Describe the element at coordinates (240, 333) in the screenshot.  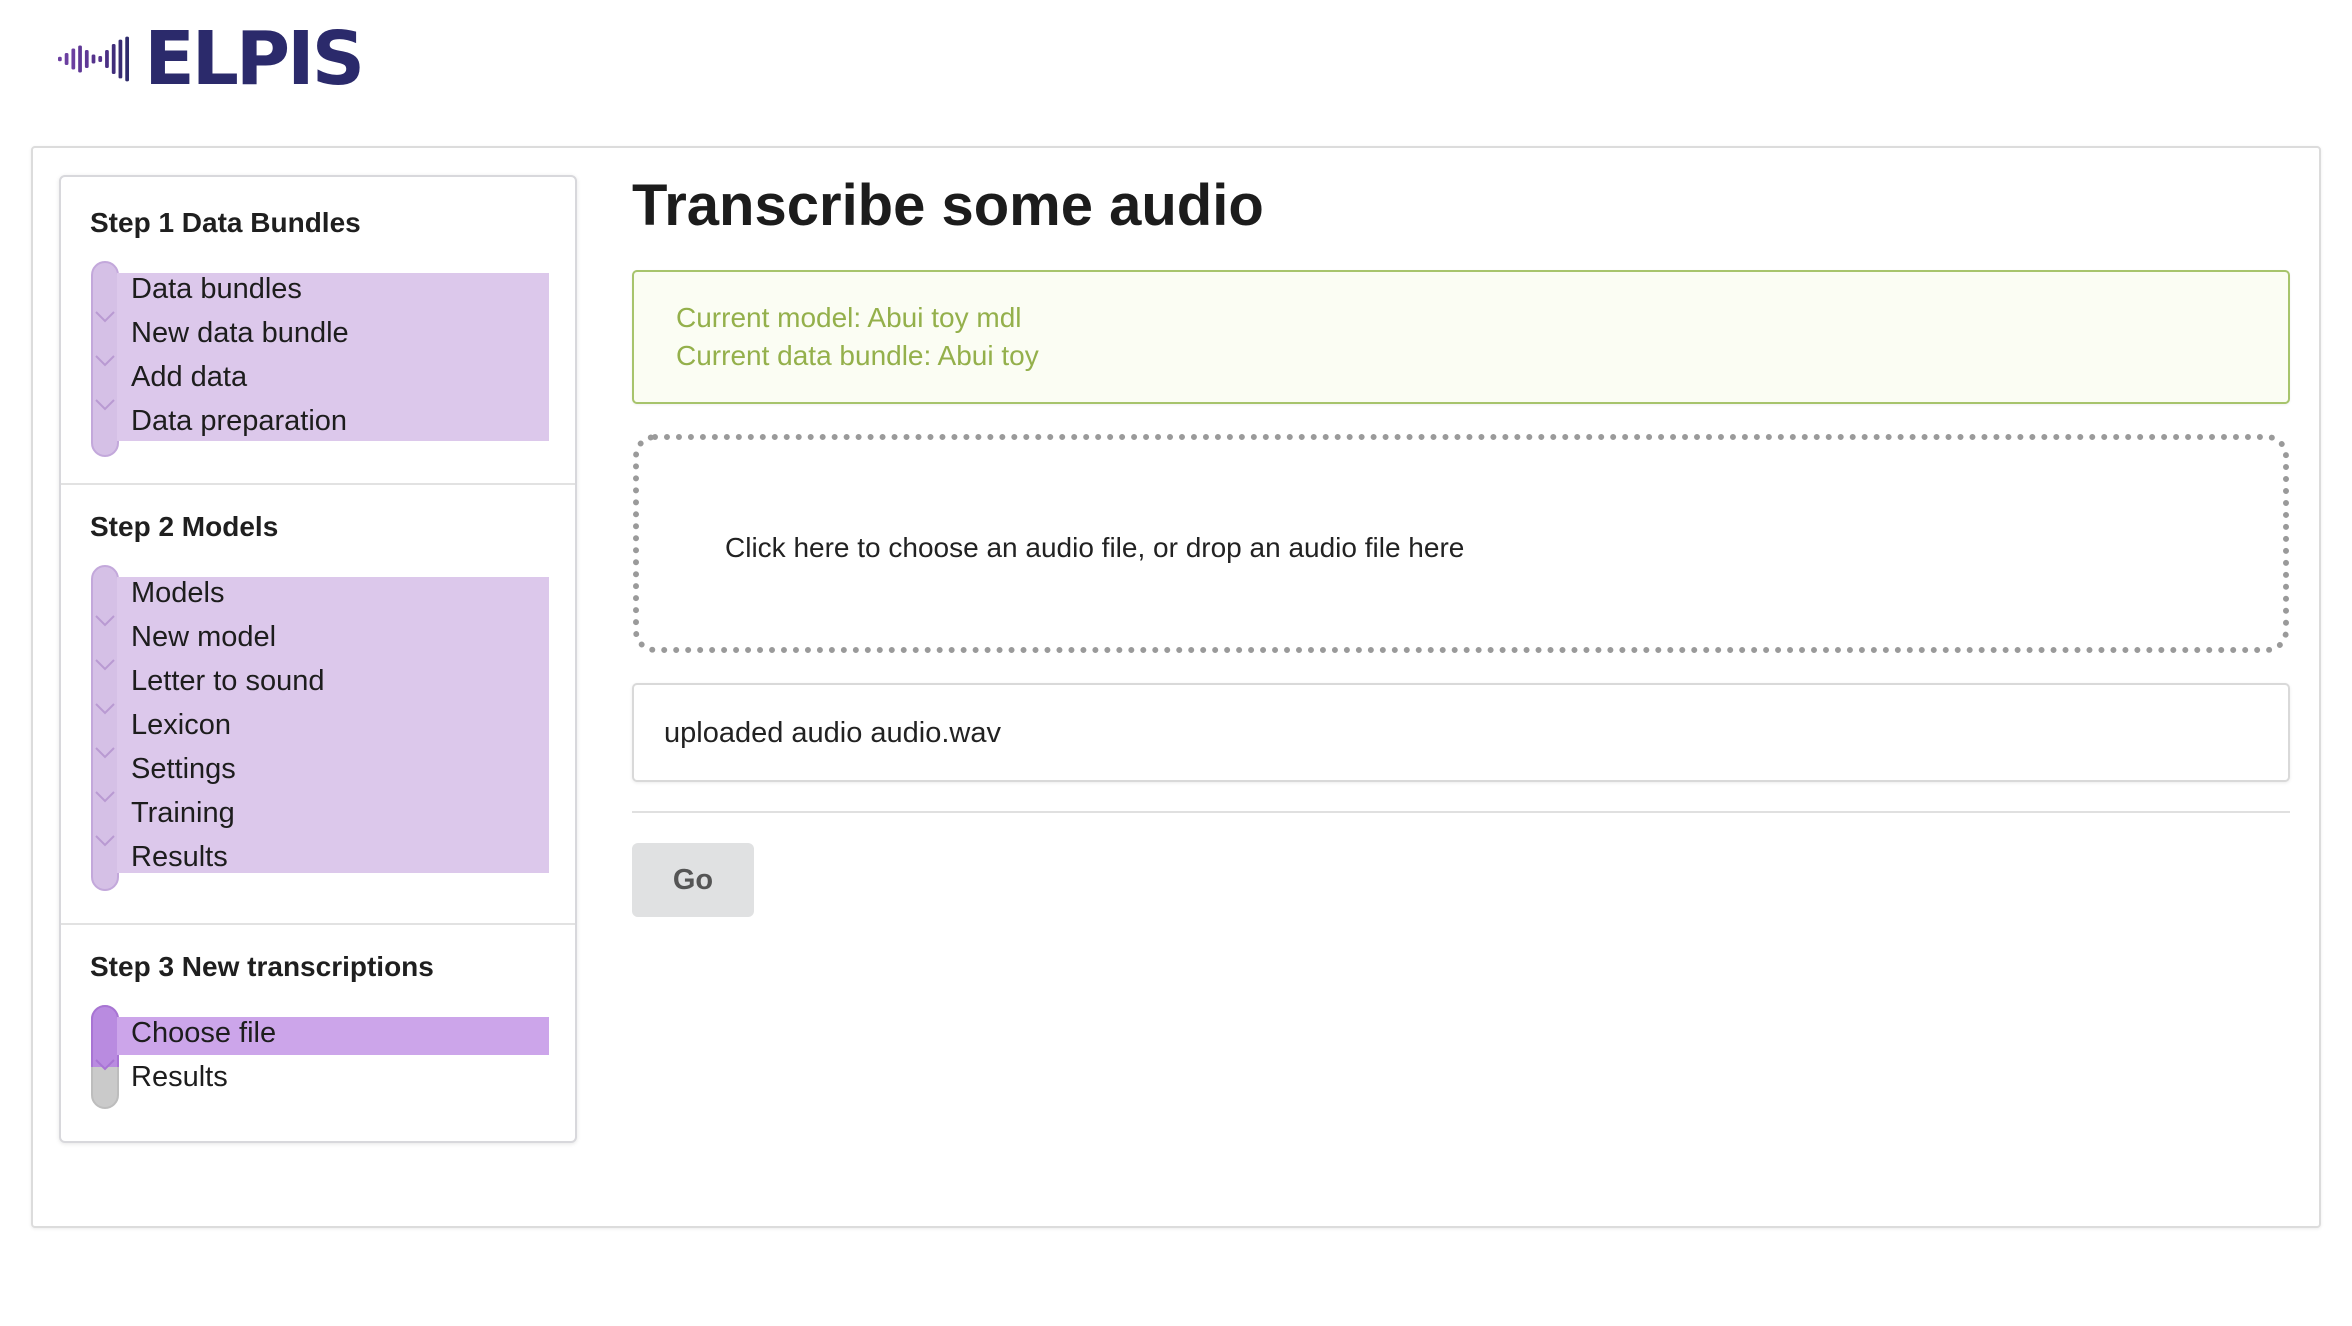
I see `sidebar-item-new-data-bundle: New data bundle` at that location.